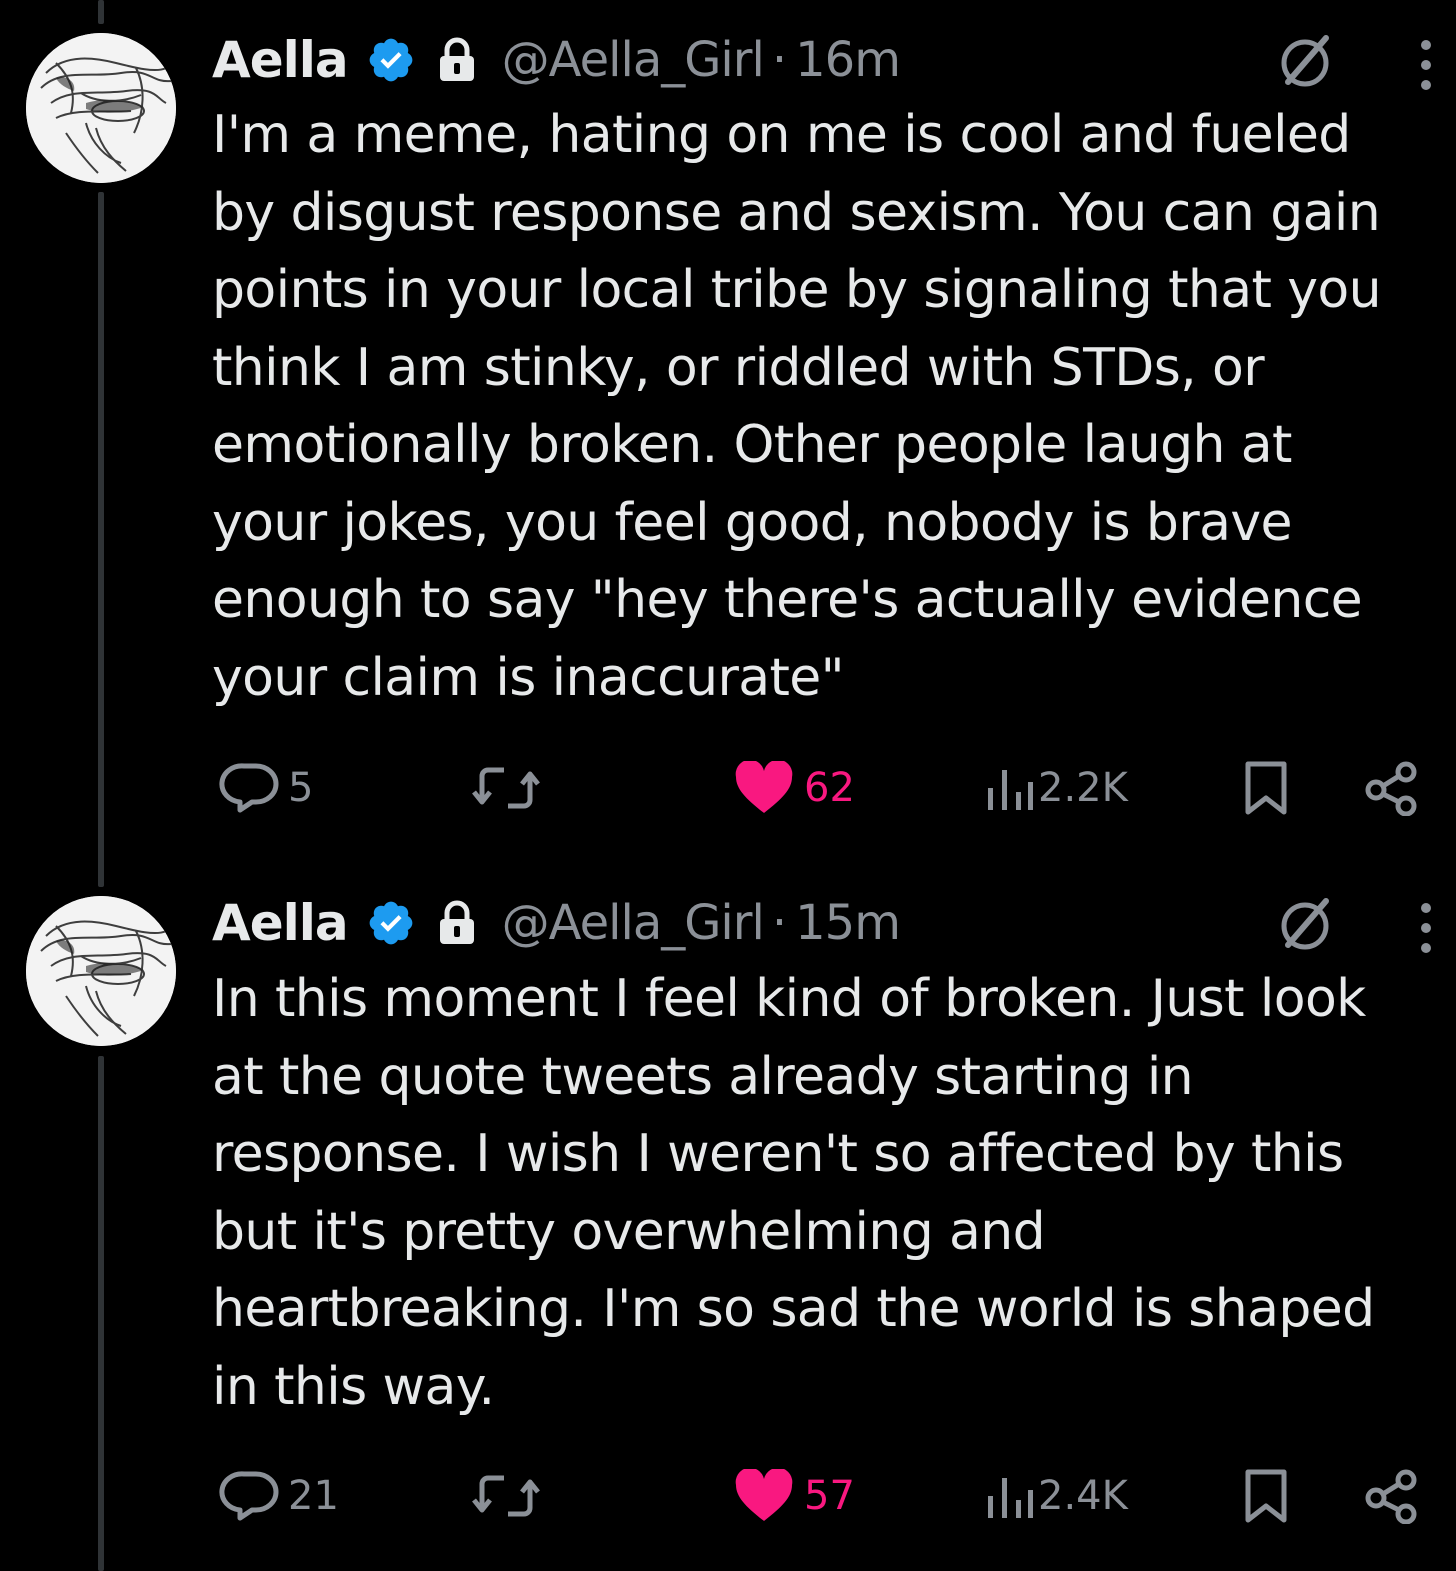 Image resolution: width=1456 pixels, height=1571 pixels. I want to click on repost-button, so click(509, 1496).